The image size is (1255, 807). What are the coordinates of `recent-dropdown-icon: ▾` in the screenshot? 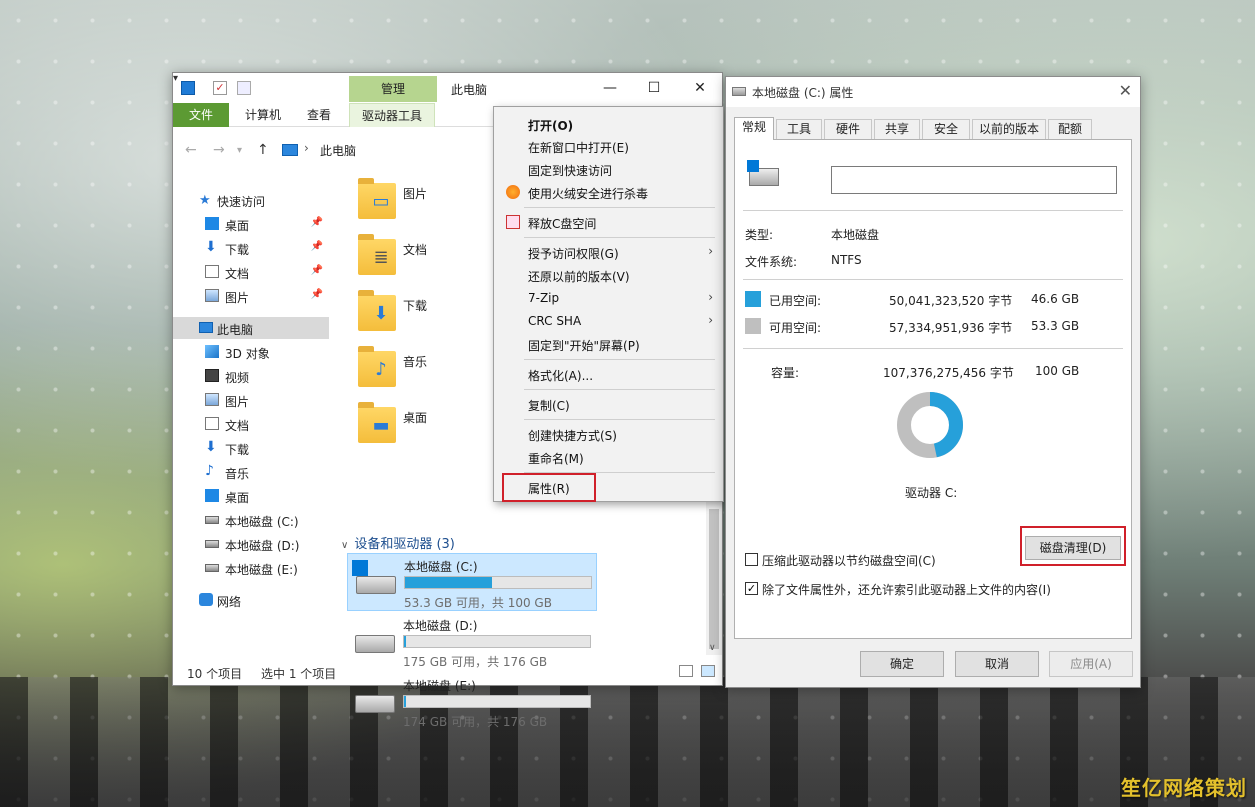 It's located at (239, 150).